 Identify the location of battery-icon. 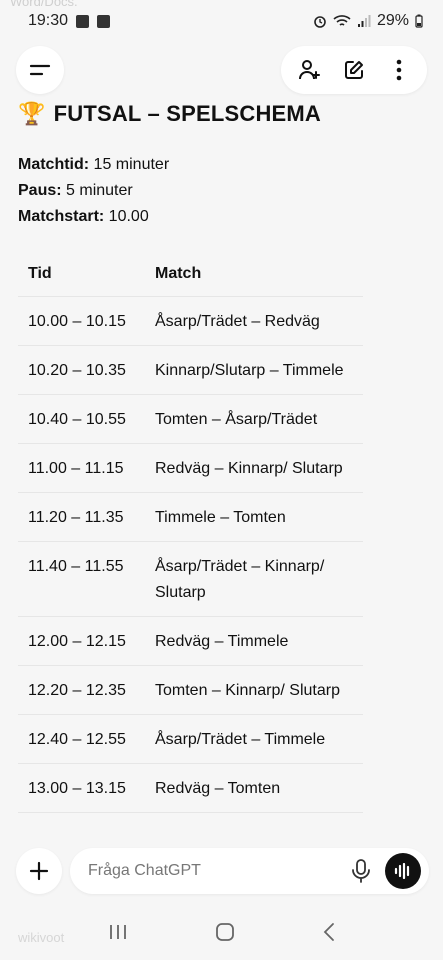
(419, 21).